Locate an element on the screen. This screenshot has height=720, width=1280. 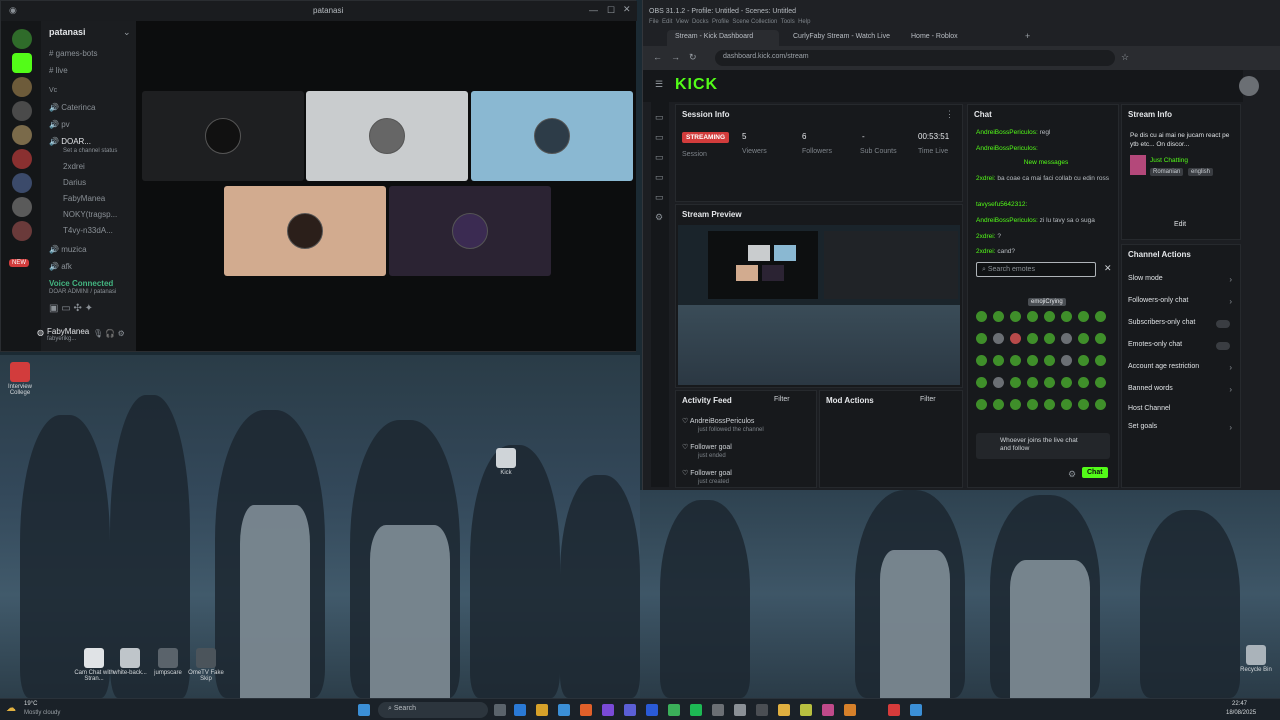
clock-time: 22:47 is located at coordinates (1239, 704).